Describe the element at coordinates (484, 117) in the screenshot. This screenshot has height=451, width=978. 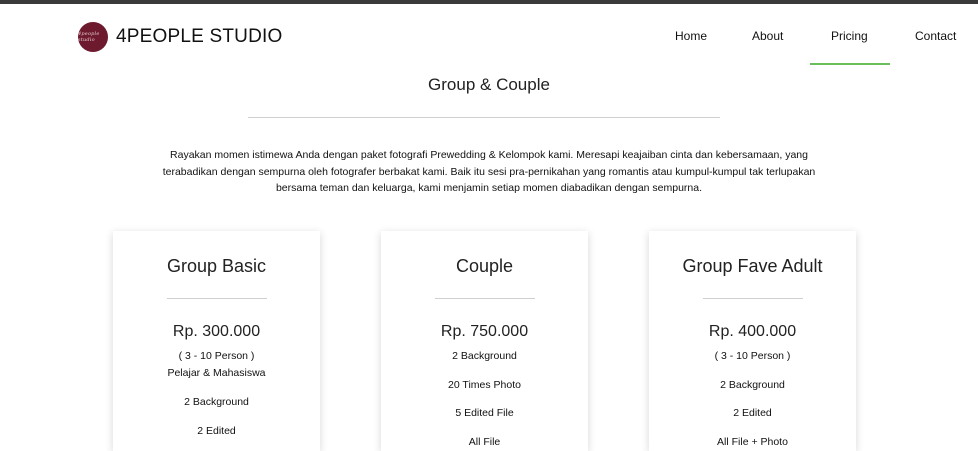
I see `title-divider` at that location.